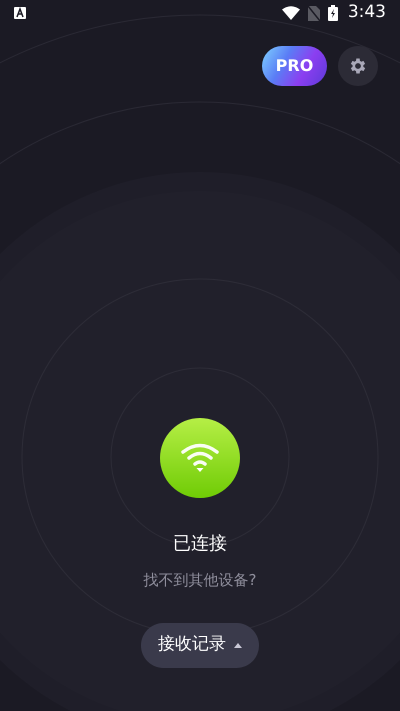  What do you see at coordinates (367, 12) in the screenshot?
I see `status-time: 3:43` at bounding box center [367, 12].